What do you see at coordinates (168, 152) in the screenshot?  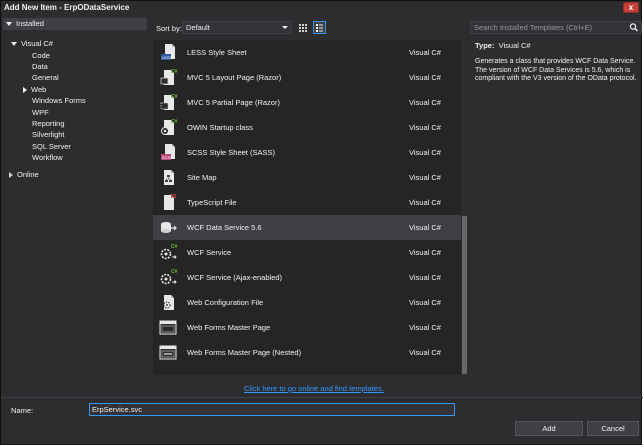 I see `scss-icon: SCSS` at bounding box center [168, 152].